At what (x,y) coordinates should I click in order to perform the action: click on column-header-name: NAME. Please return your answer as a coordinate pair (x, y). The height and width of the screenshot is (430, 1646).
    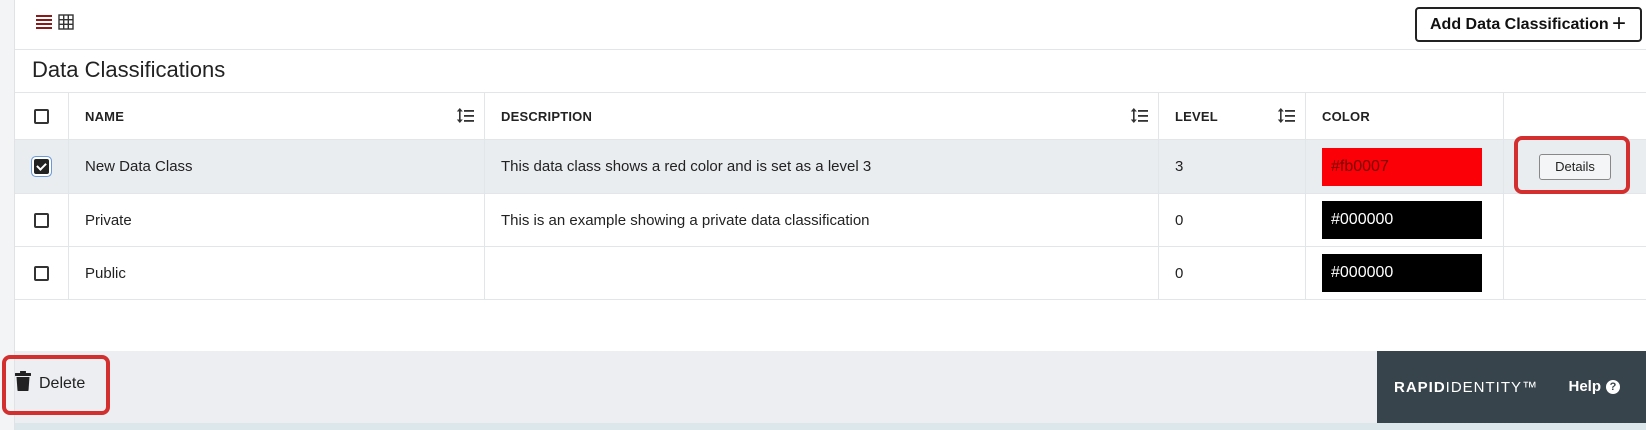
    Looking at the image, I should click on (277, 116).